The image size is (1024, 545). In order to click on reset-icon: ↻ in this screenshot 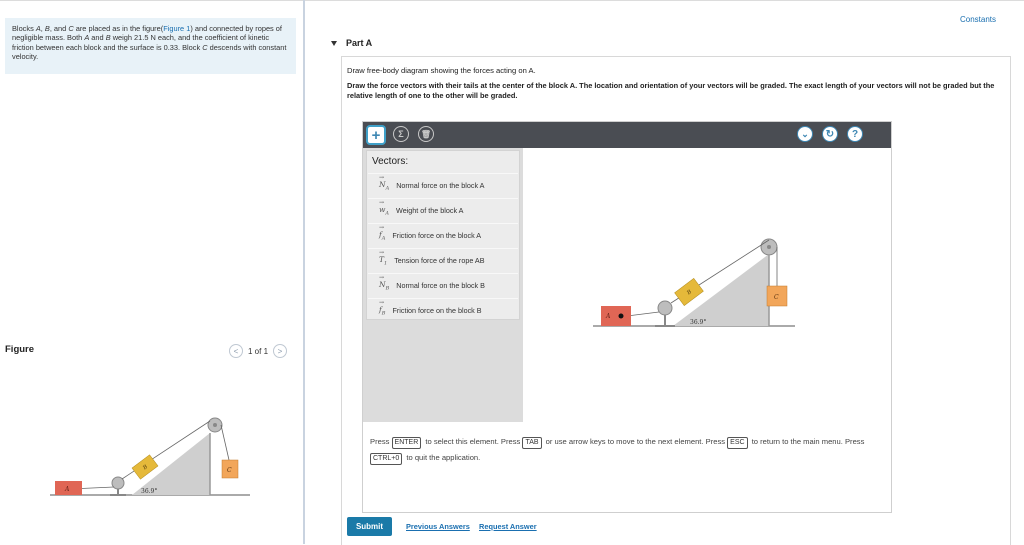, I will do `click(830, 134)`.